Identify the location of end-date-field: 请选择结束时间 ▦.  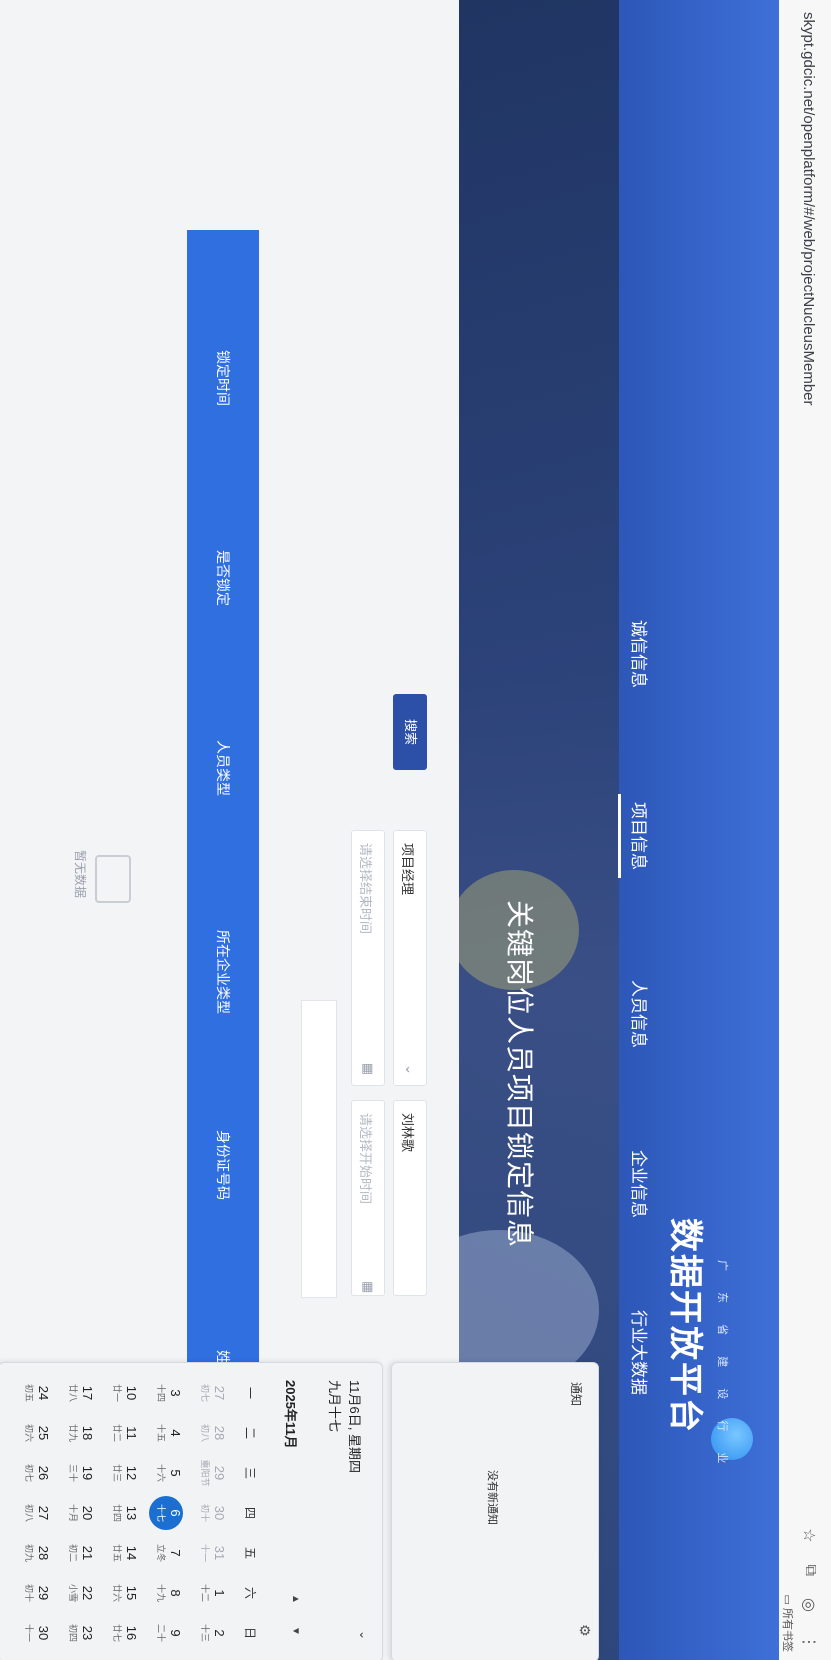
(368, 958).